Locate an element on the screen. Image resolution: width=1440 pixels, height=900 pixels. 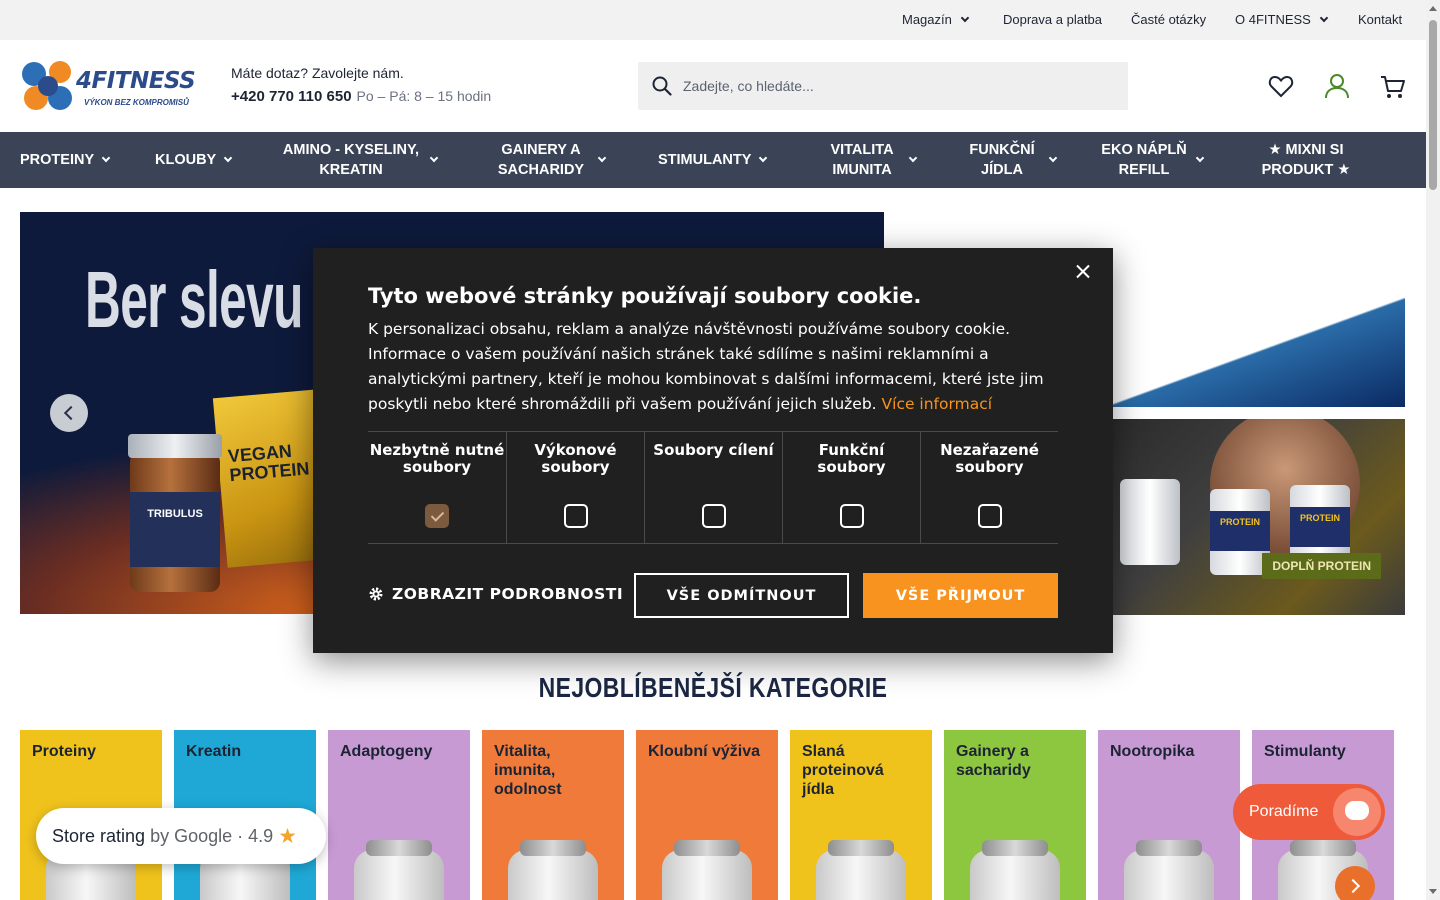
nav-item-klouby: KLOUBY is located at coordinates (194, 160).